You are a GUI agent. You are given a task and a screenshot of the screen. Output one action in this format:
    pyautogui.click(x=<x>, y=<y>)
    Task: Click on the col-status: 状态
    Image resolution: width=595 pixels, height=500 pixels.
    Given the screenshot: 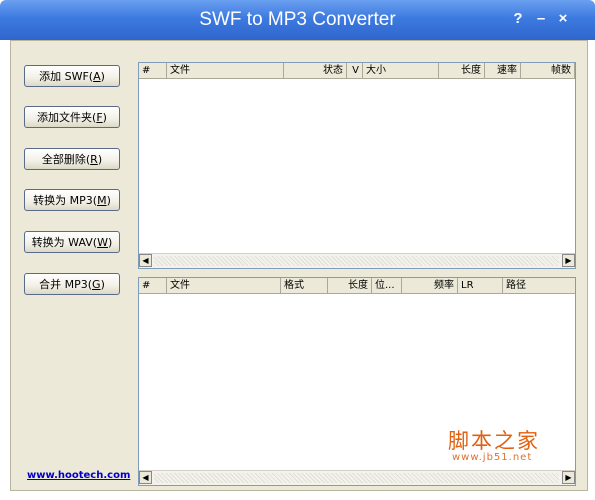 What is the action you would take?
    pyautogui.click(x=315, y=70)
    